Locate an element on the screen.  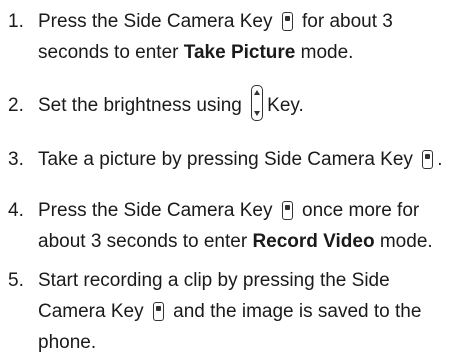
step-number: 3. is located at coordinates (16, 159).